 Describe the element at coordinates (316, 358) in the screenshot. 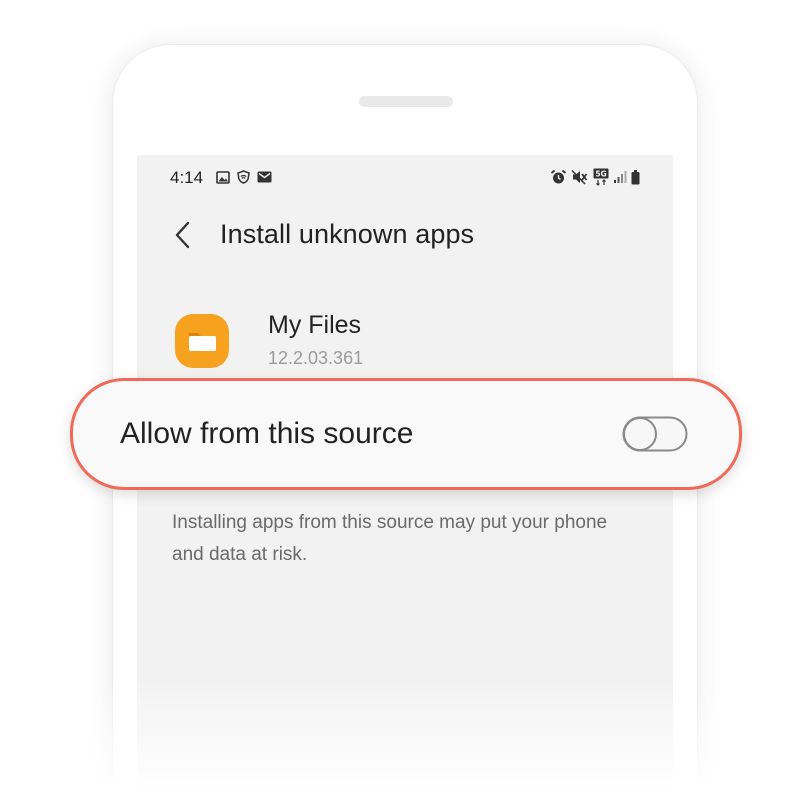

I see `app-version: 12.2.03.361` at that location.